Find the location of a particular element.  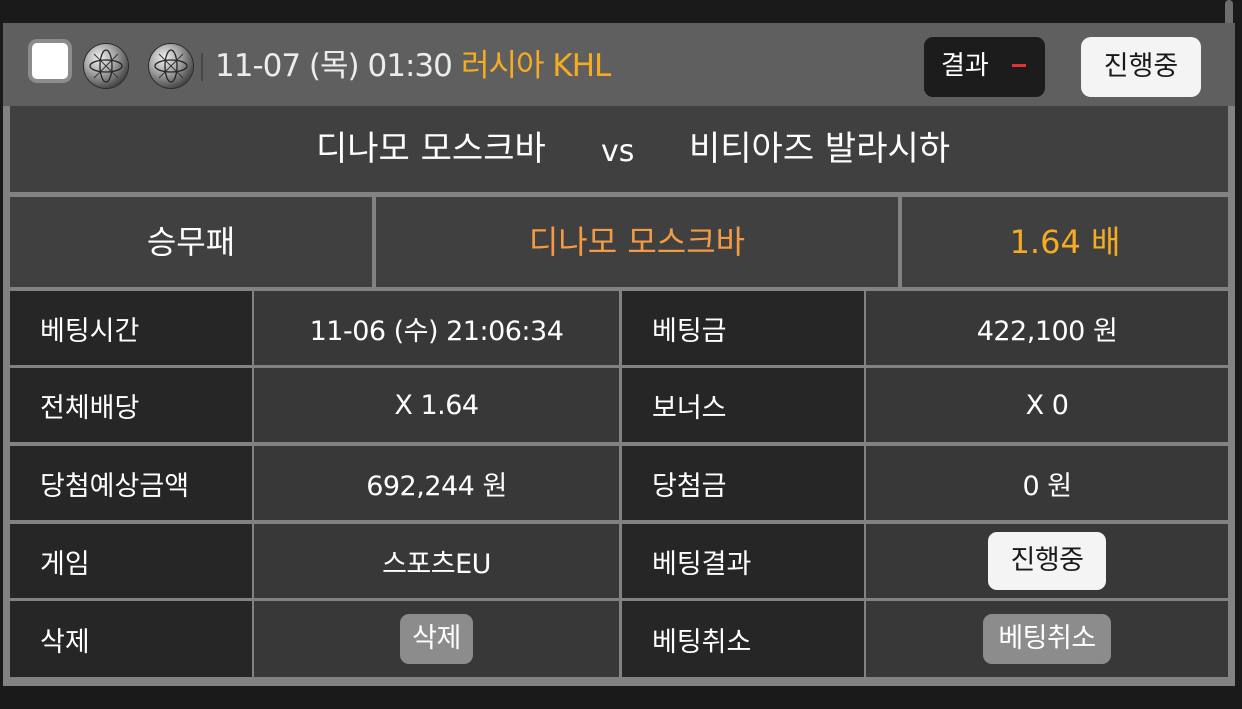

card-header: 11-07 (목) 01:30 러시아 KHL 결과 진행중 is located at coordinates (619, 64).